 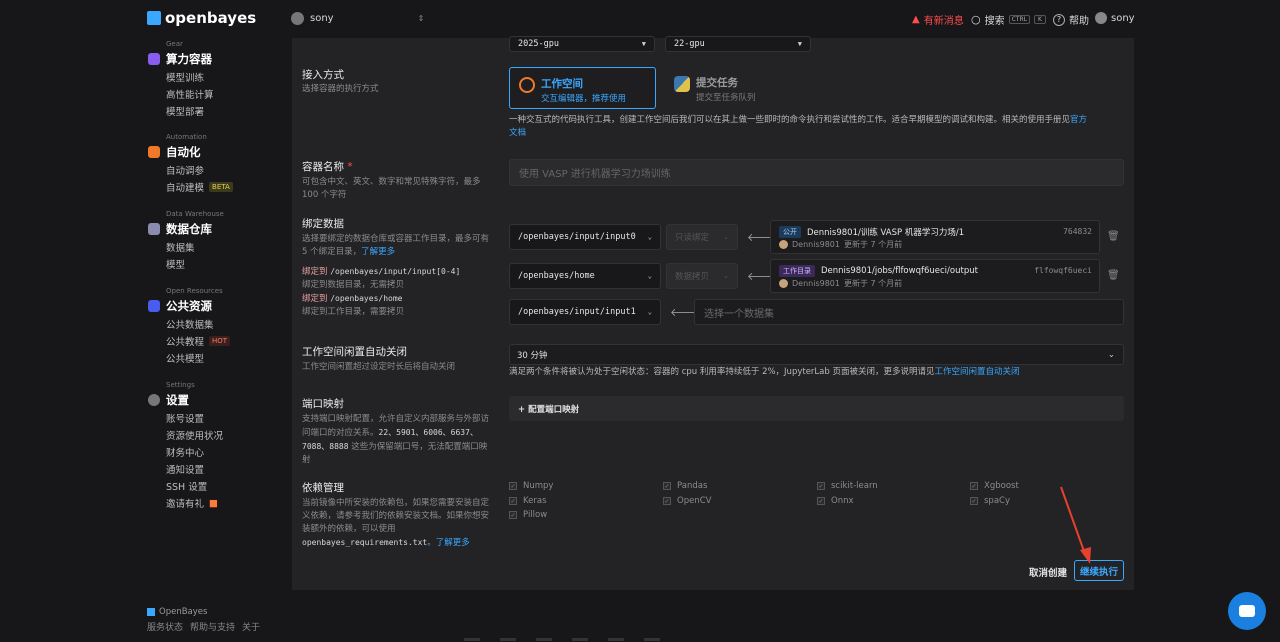 What do you see at coordinates (448, 543) in the screenshot?
I see `deps-learn-more-link: 。了解更多` at bounding box center [448, 543].